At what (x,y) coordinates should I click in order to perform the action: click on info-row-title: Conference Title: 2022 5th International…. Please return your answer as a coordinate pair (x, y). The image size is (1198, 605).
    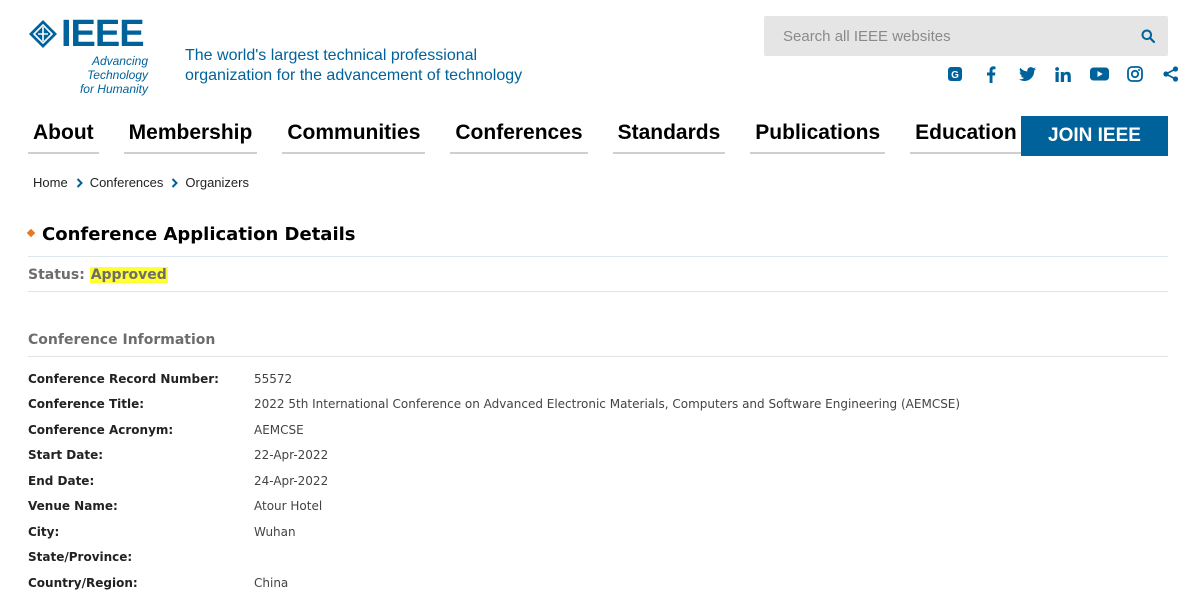
    Looking at the image, I should click on (598, 405).